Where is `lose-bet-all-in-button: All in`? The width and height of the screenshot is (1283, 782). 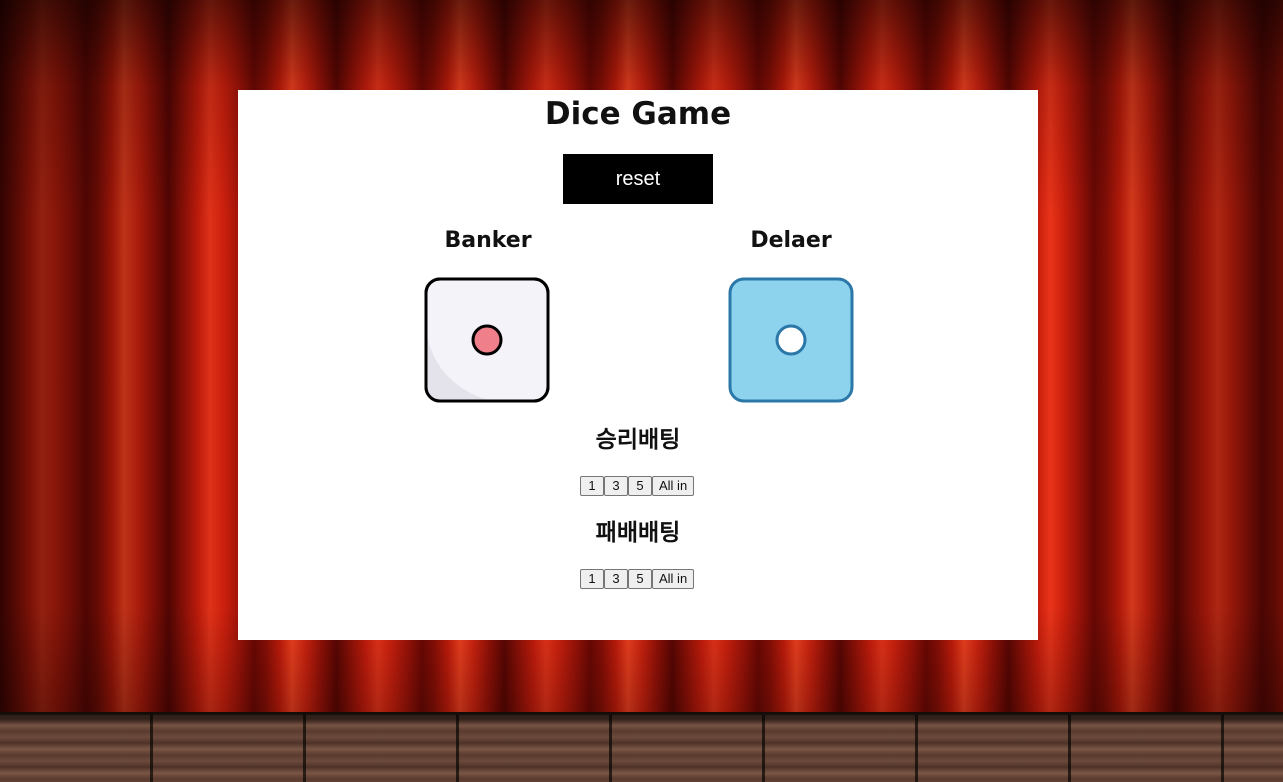 lose-bet-all-in-button: All in is located at coordinates (673, 579).